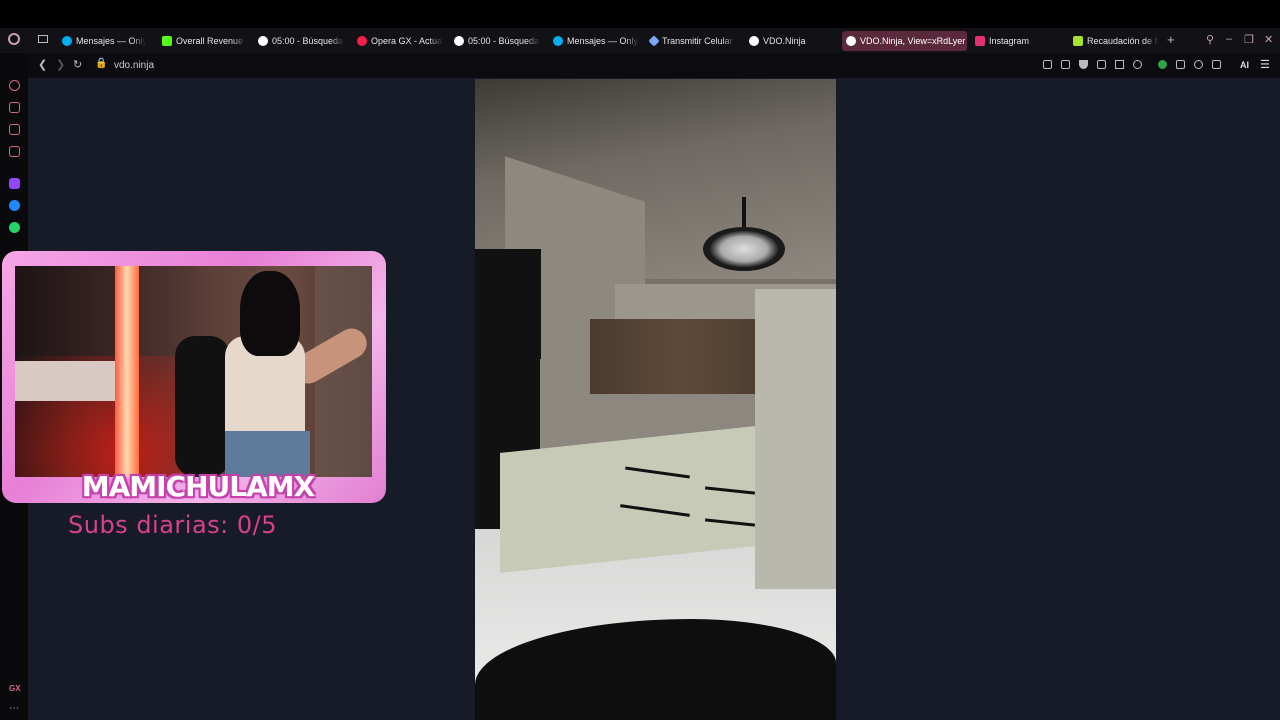  I want to click on url-field: vdo.ninja, so click(134, 65).